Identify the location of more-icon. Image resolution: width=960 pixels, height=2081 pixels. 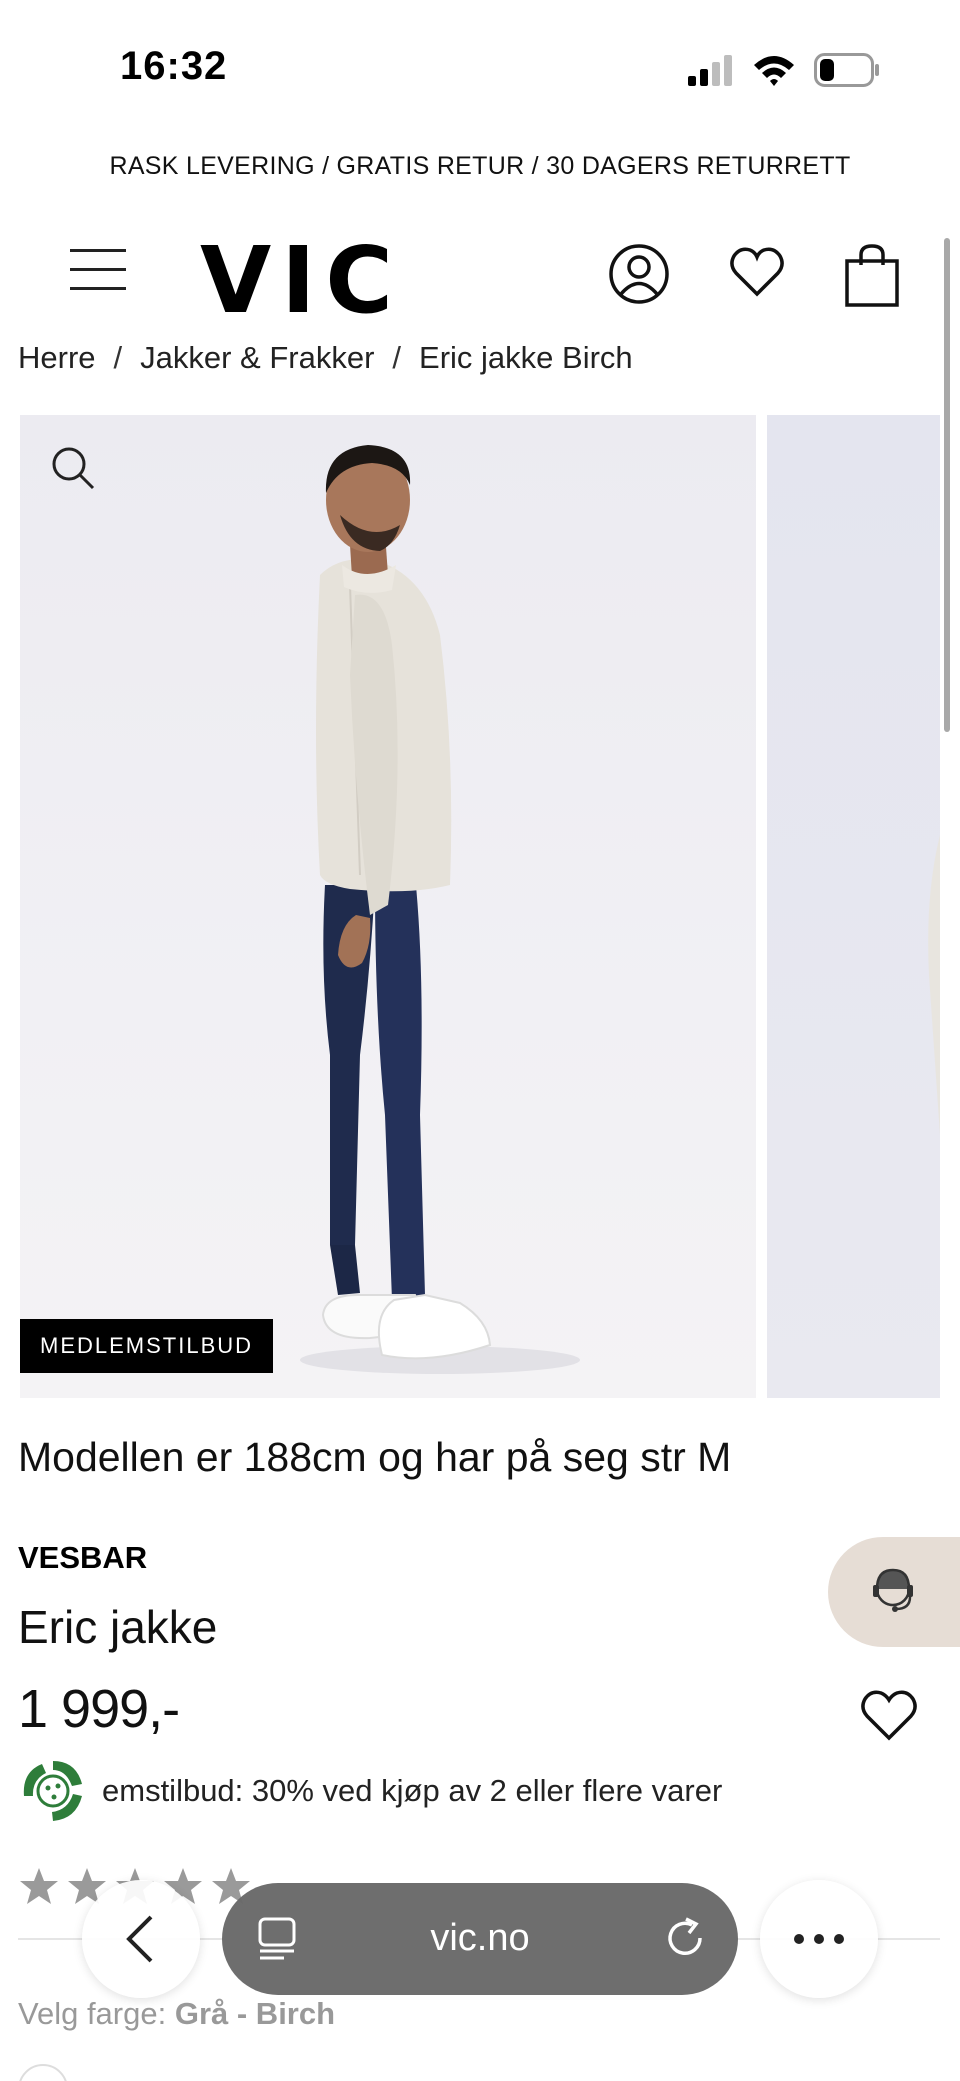
(819, 1939).